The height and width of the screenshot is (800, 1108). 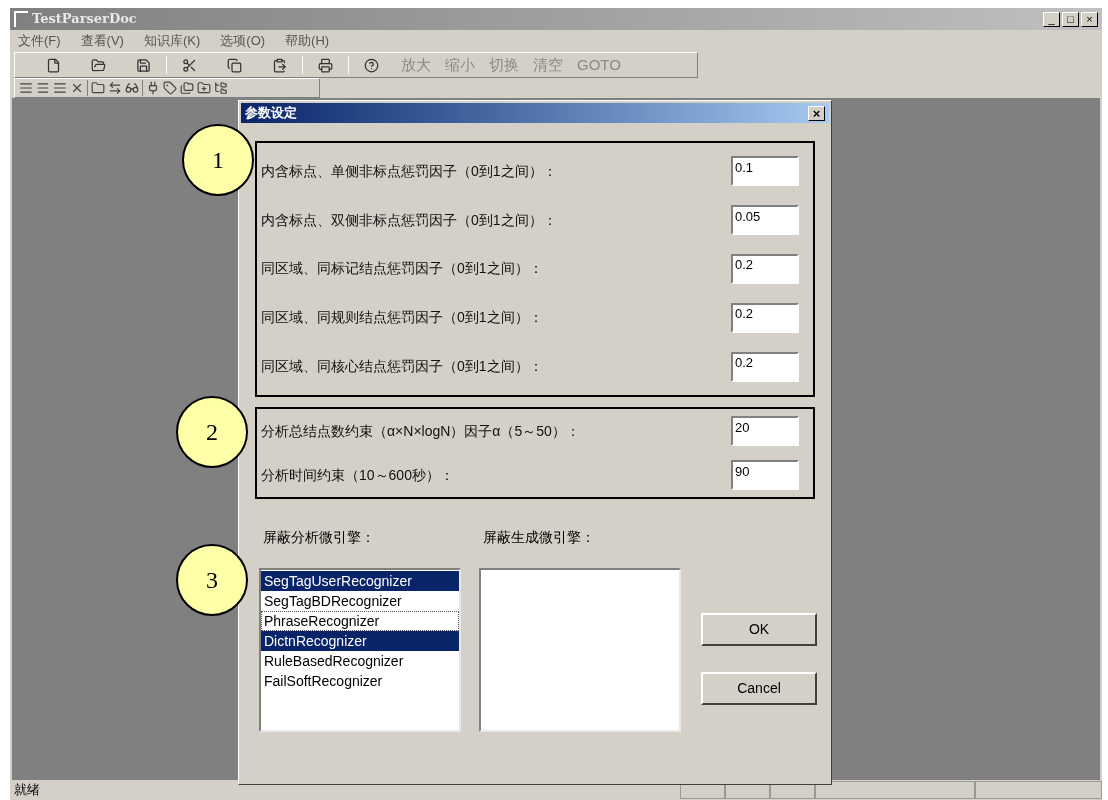 I want to click on help-icon, so click(x=371, y=65).